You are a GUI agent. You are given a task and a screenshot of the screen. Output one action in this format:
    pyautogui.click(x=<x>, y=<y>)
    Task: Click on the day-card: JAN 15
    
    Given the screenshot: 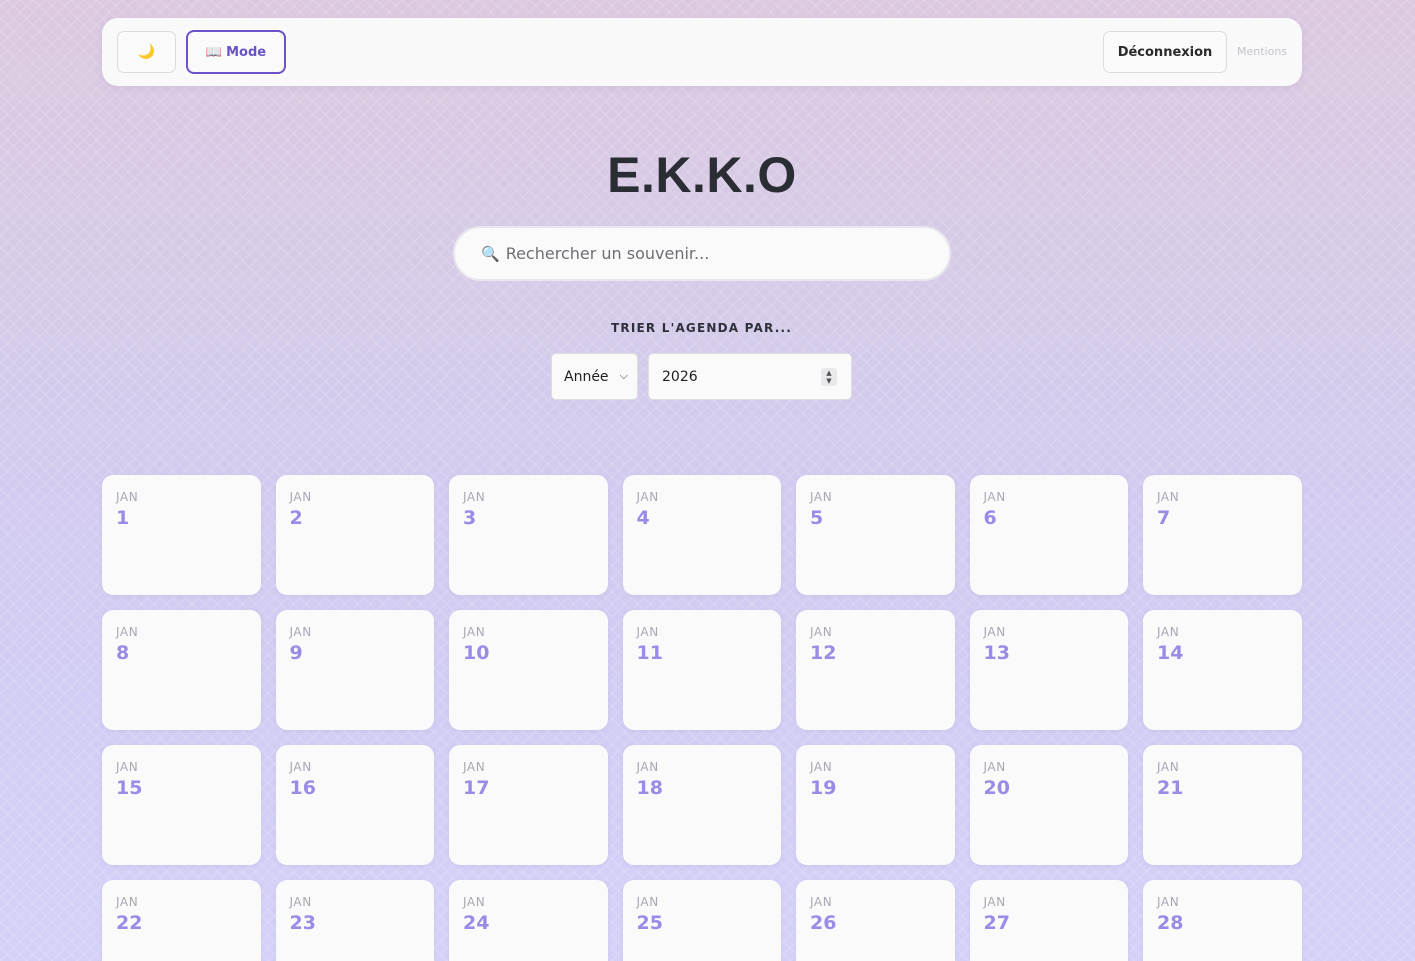 What is the action you would take?
    pyautogui.click(x=181, y=805)
    